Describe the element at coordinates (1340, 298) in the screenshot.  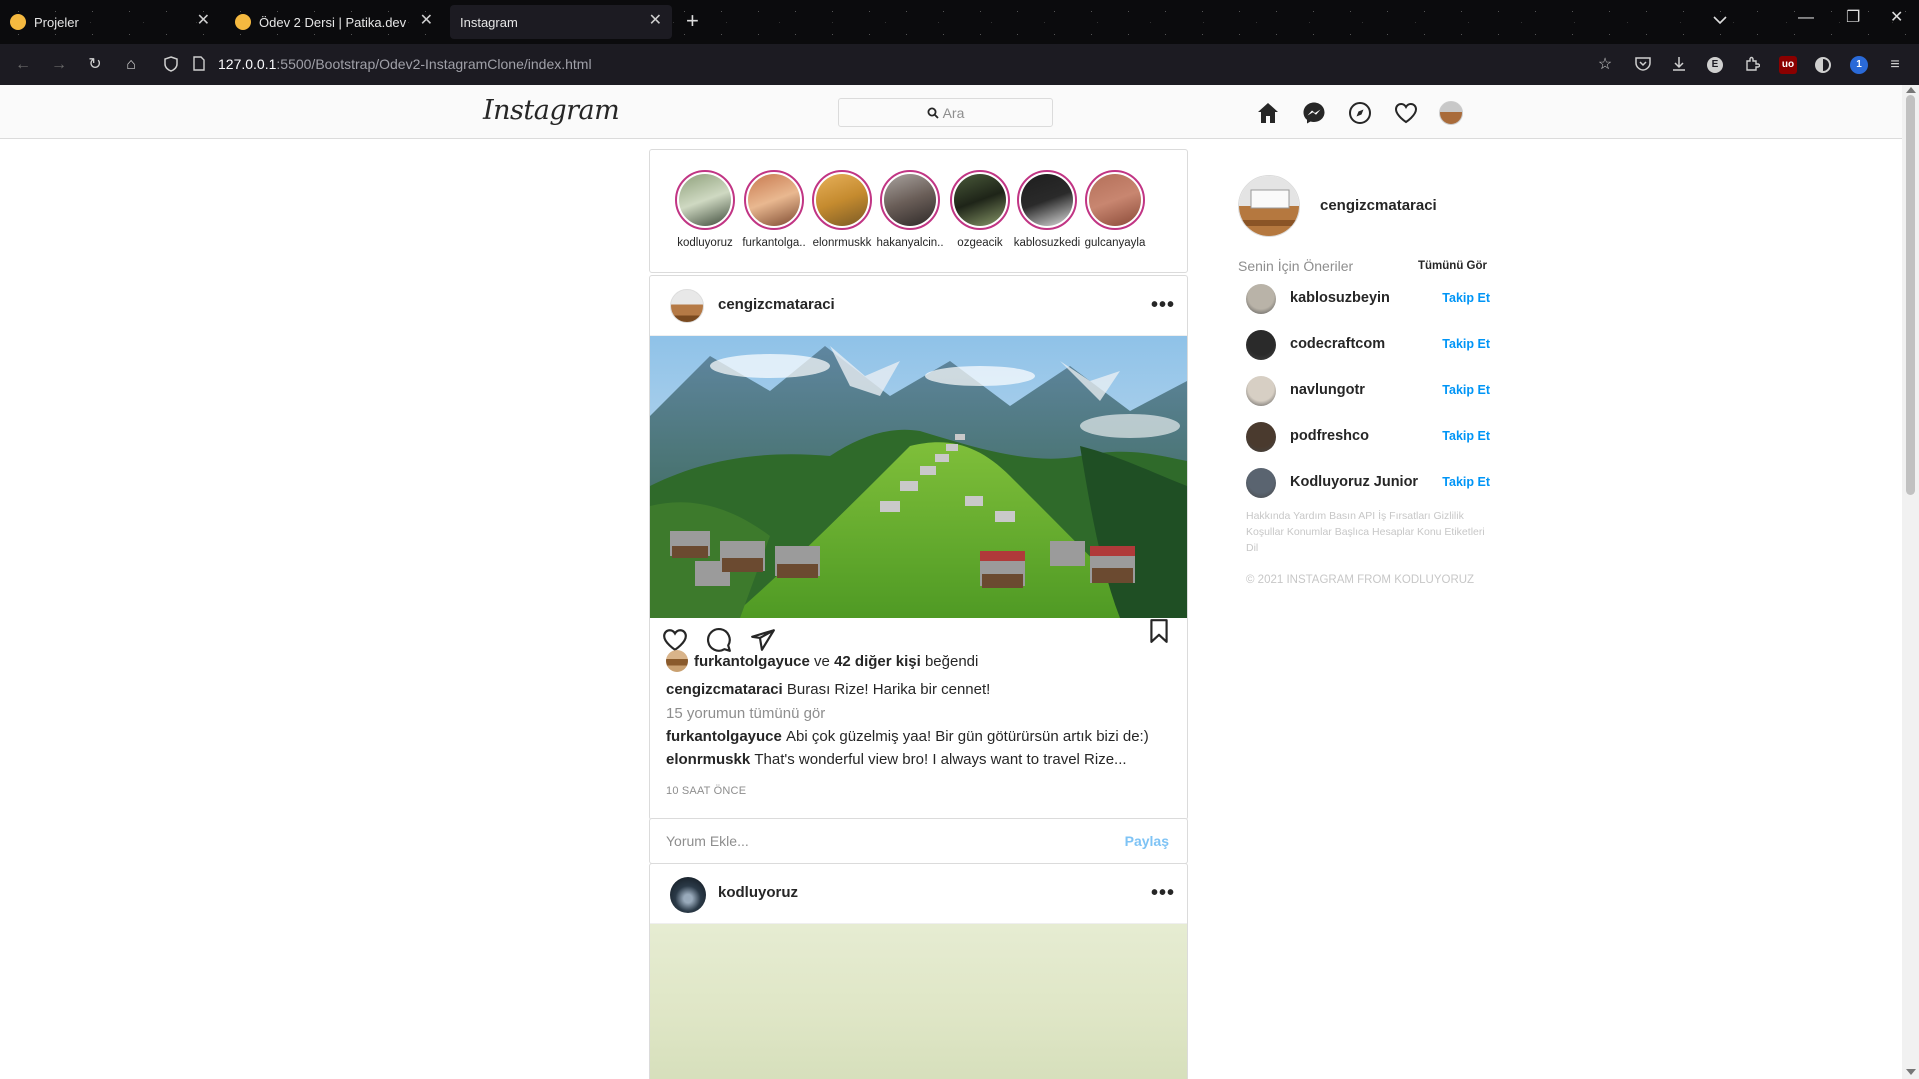
I see `suggestion-username: kablosuzbeyin` at that location.